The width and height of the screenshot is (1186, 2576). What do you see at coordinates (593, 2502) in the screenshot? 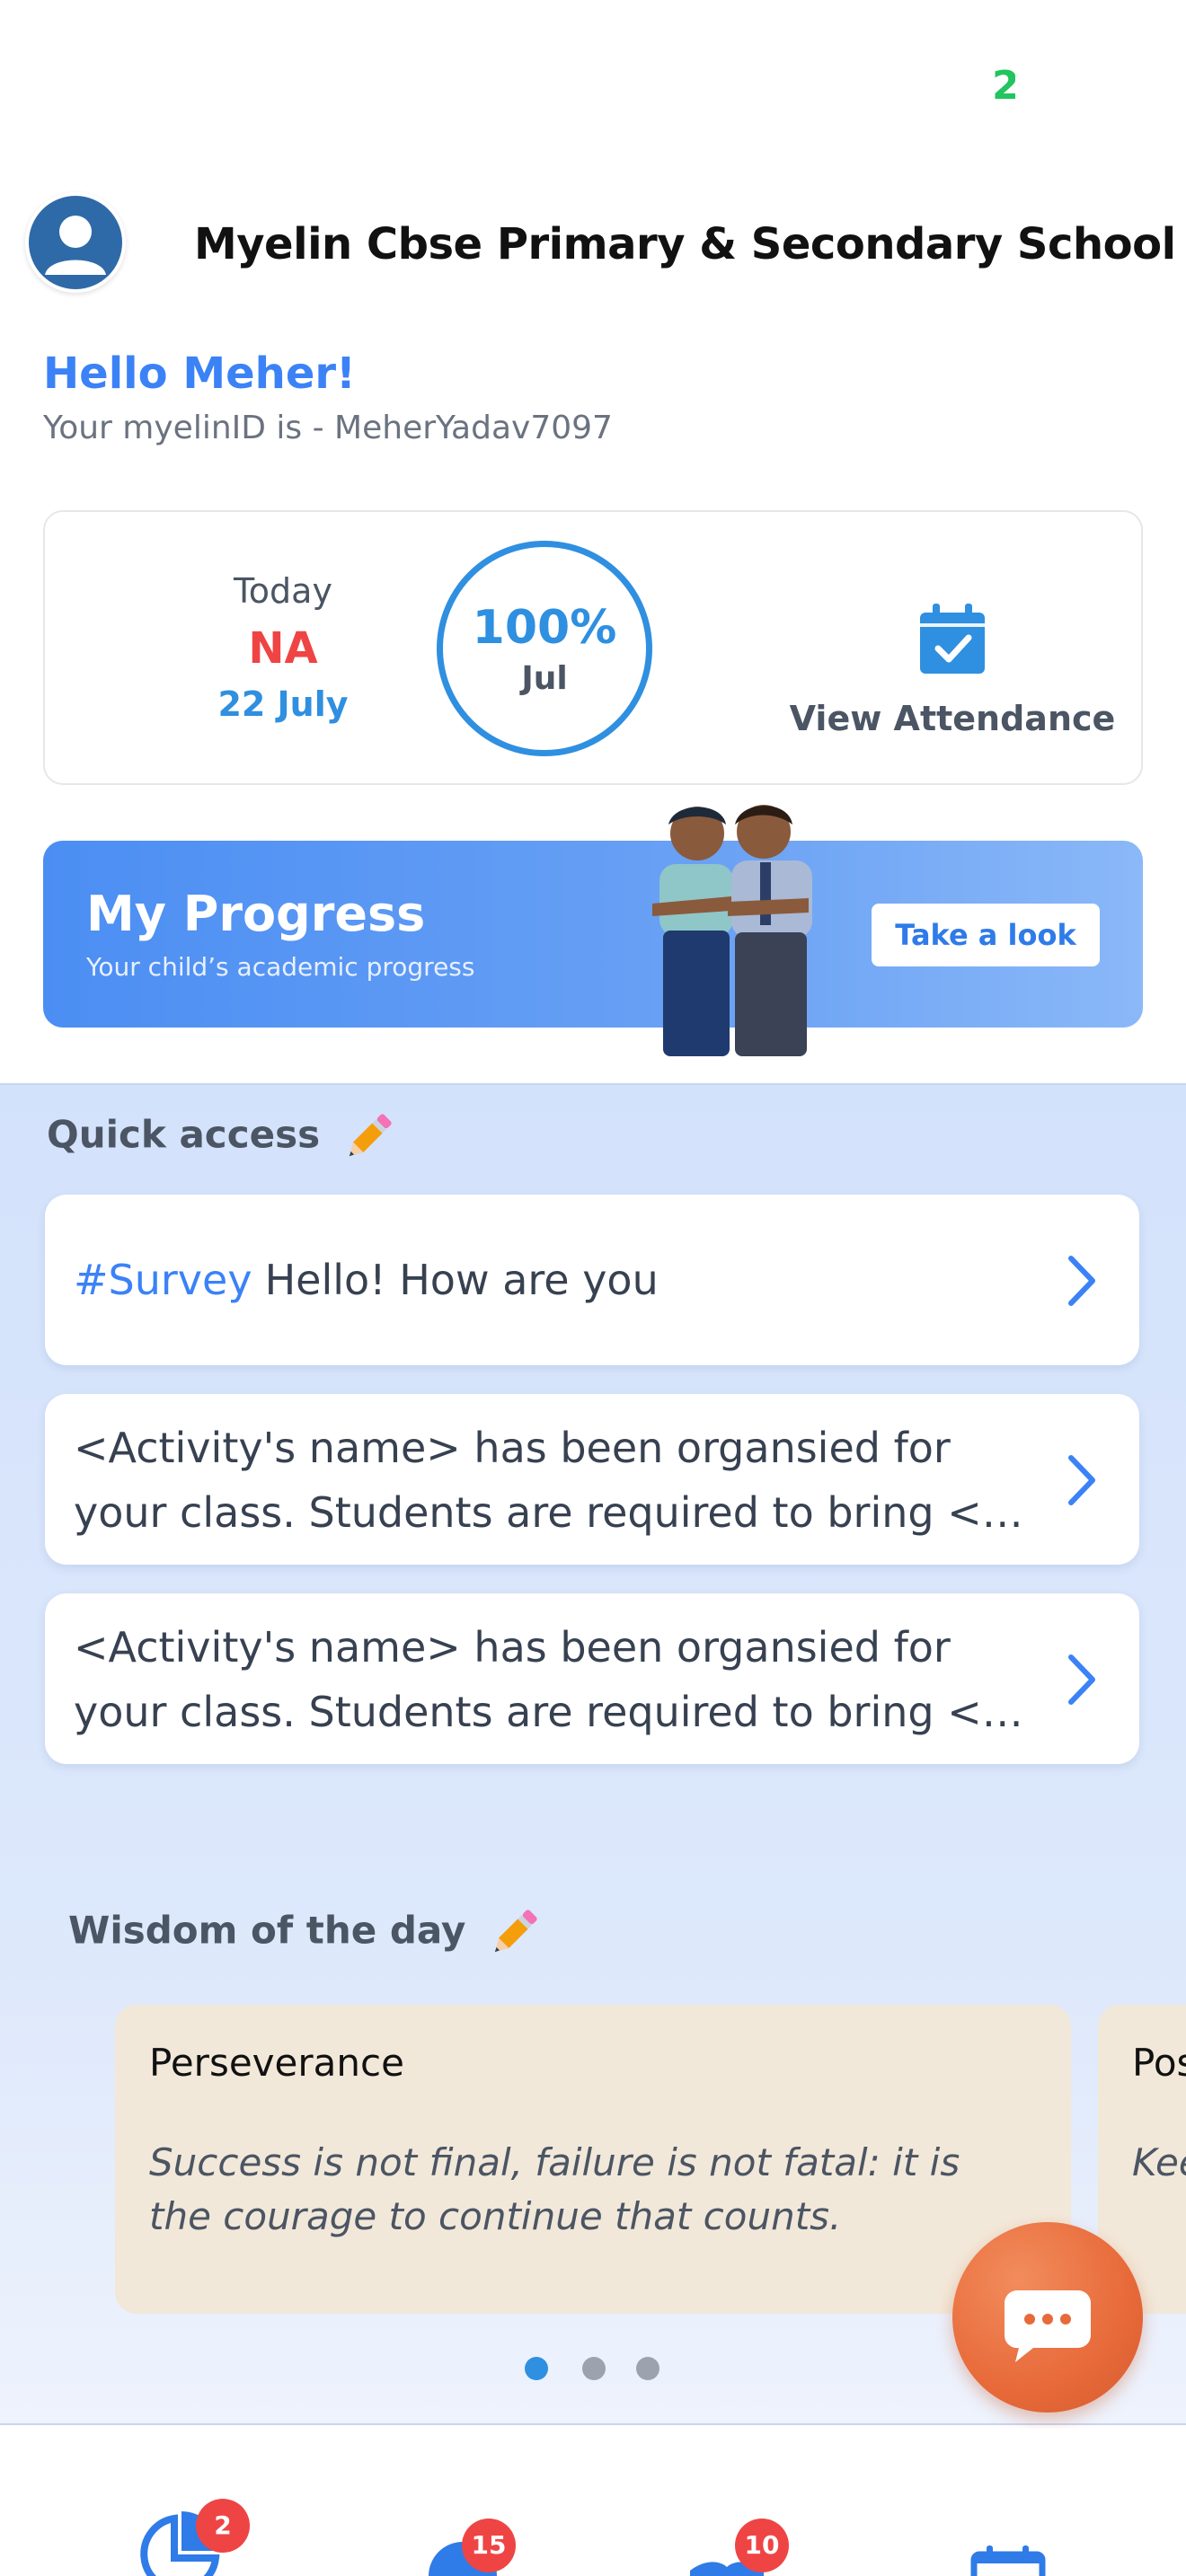
I see `bottom-nav: 2 15 10` at bounding box center [593, 2502].